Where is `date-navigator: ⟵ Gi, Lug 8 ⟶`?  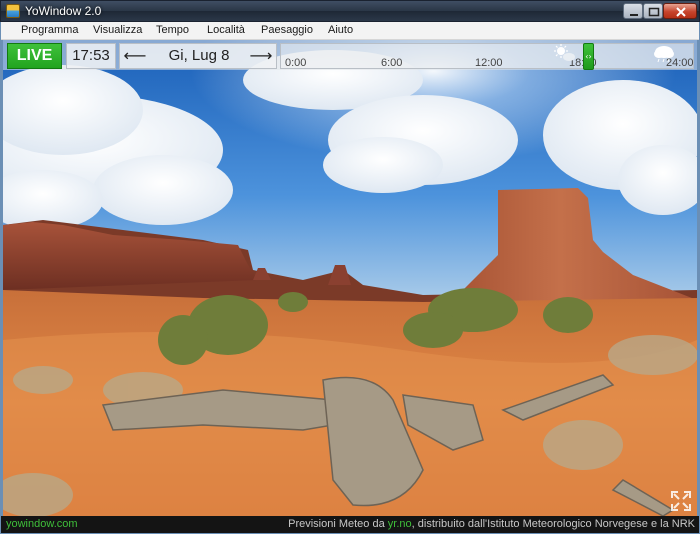
date-navigator: ⟵ Gi, Lug 8 ⟶ is located at coordinates (198, 56).